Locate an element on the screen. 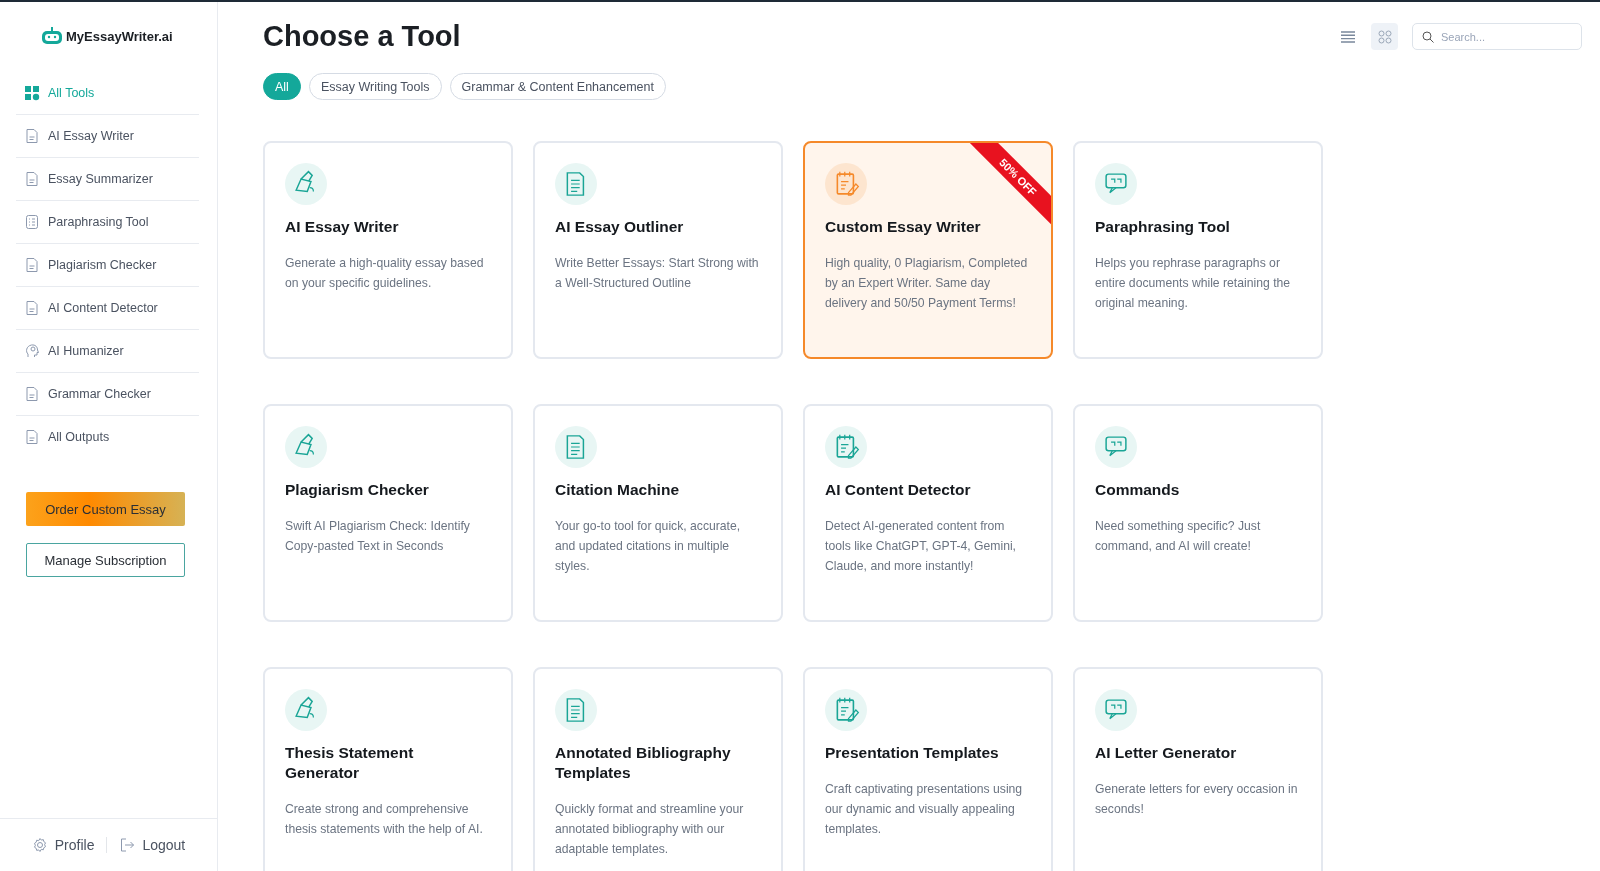 This screenshot has height=871, width=1600. sidebar-item: AI Content Detector is located at coordinates (107, 308).